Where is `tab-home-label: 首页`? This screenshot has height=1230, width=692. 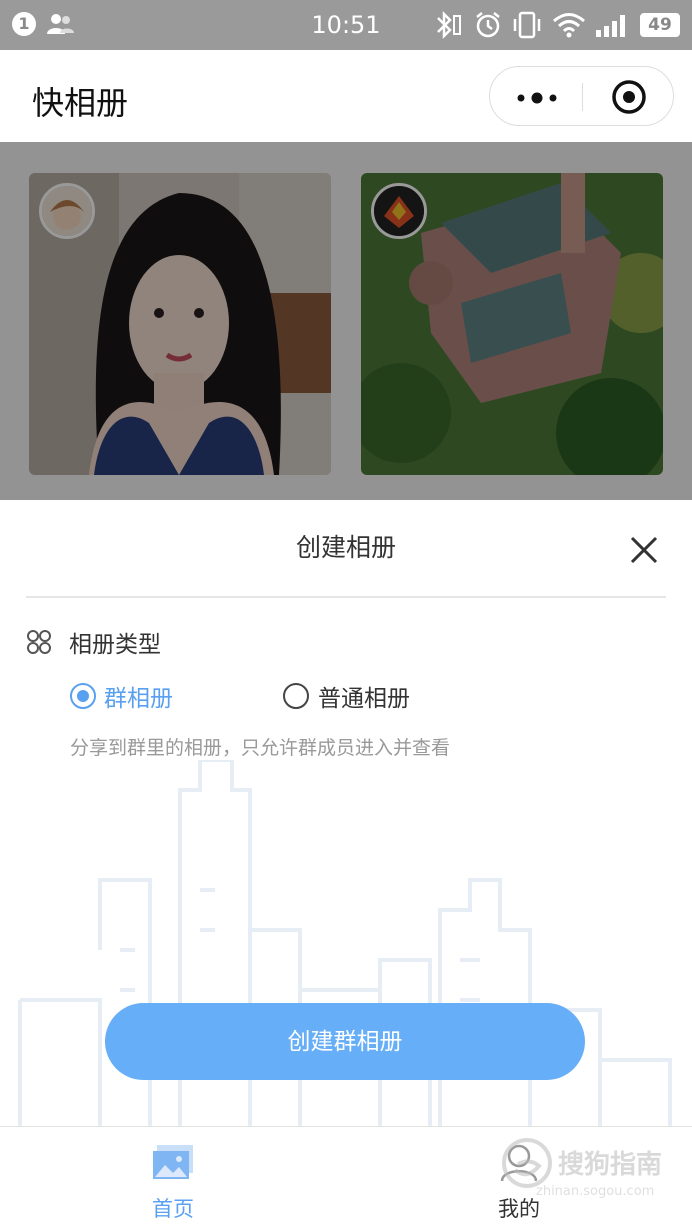
tab-home-label: 首页 is located at coordinates (173, 1209).